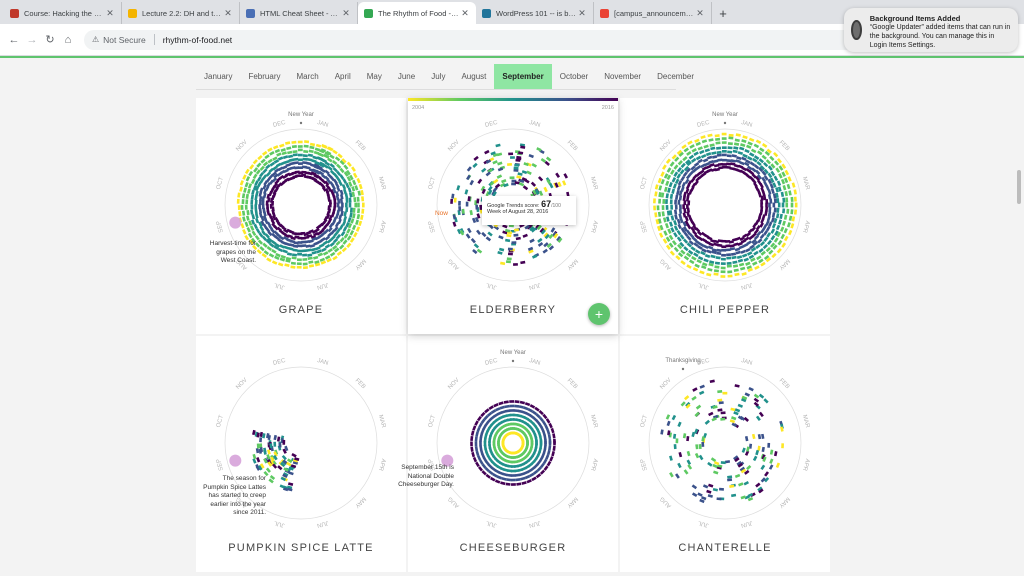 This screenshot has height=576, width=1024. I want to click on forward-arrow-icon: →, so click(32, 40).